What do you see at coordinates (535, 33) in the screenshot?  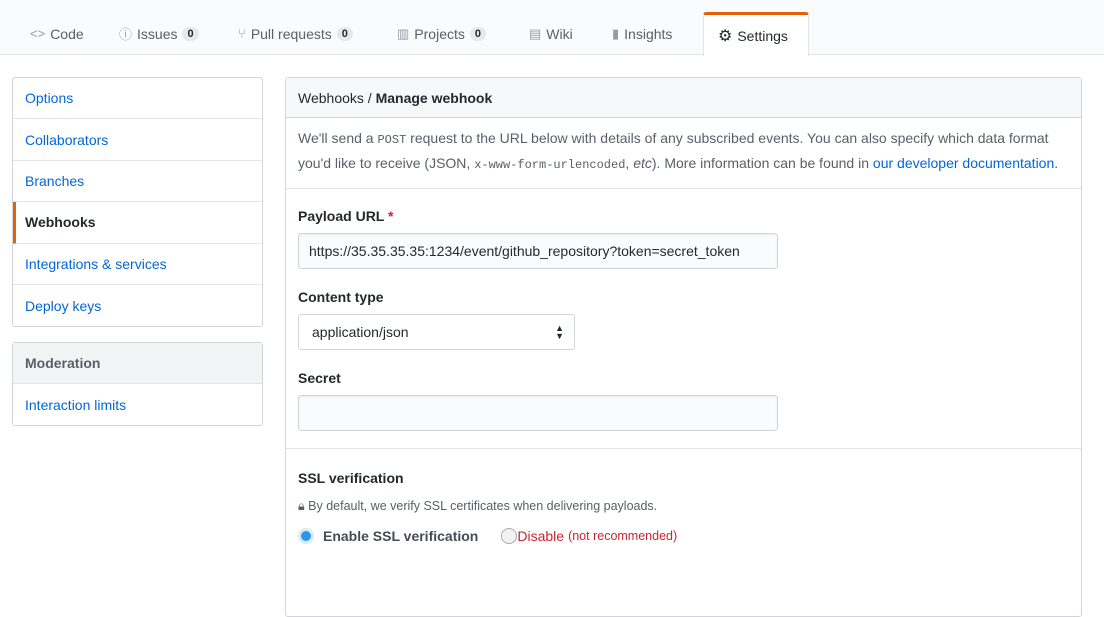 I see `book-icon: ▤` at bounding box center [535, 33].